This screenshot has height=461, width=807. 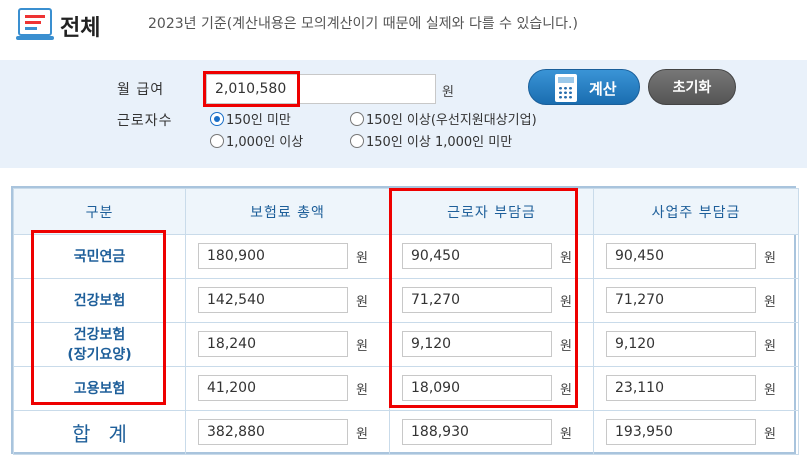 I want to click on page-title: 전체, so click(x=80, y=28).